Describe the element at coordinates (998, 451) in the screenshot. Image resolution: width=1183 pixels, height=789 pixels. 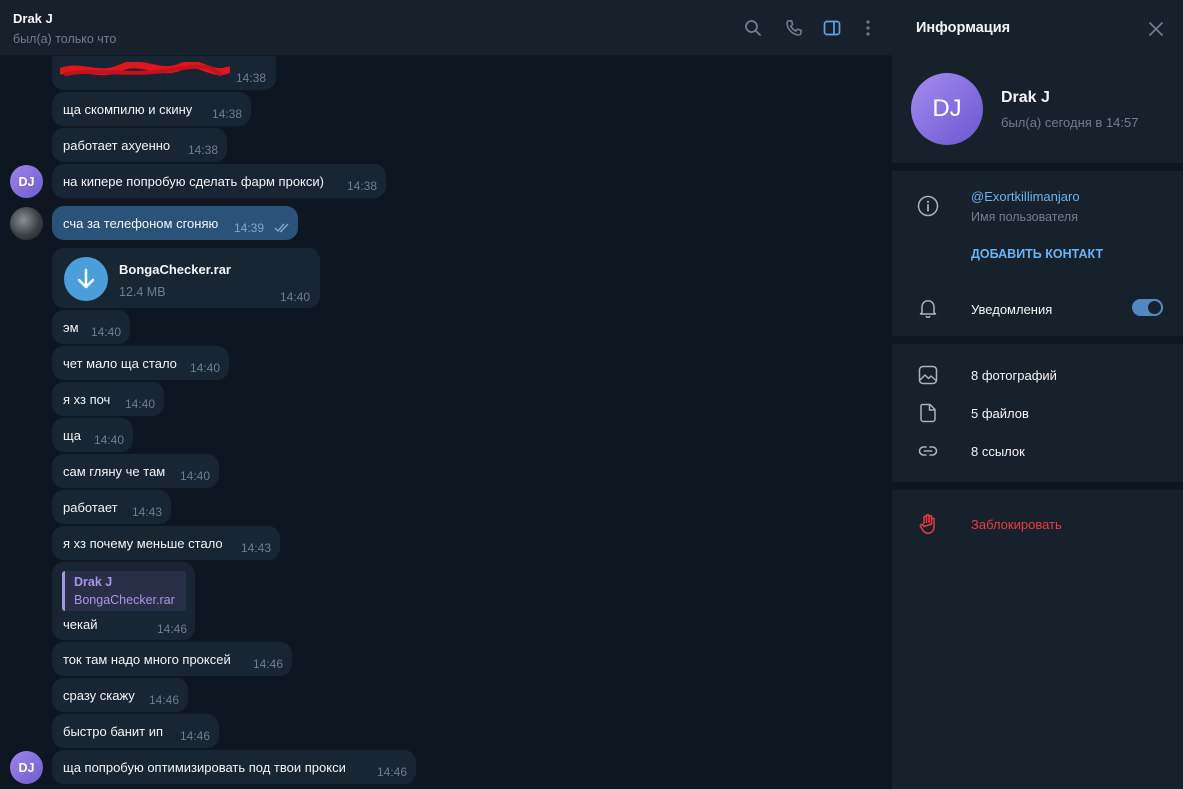
I see `links-link: 8 ссылок` at that location.